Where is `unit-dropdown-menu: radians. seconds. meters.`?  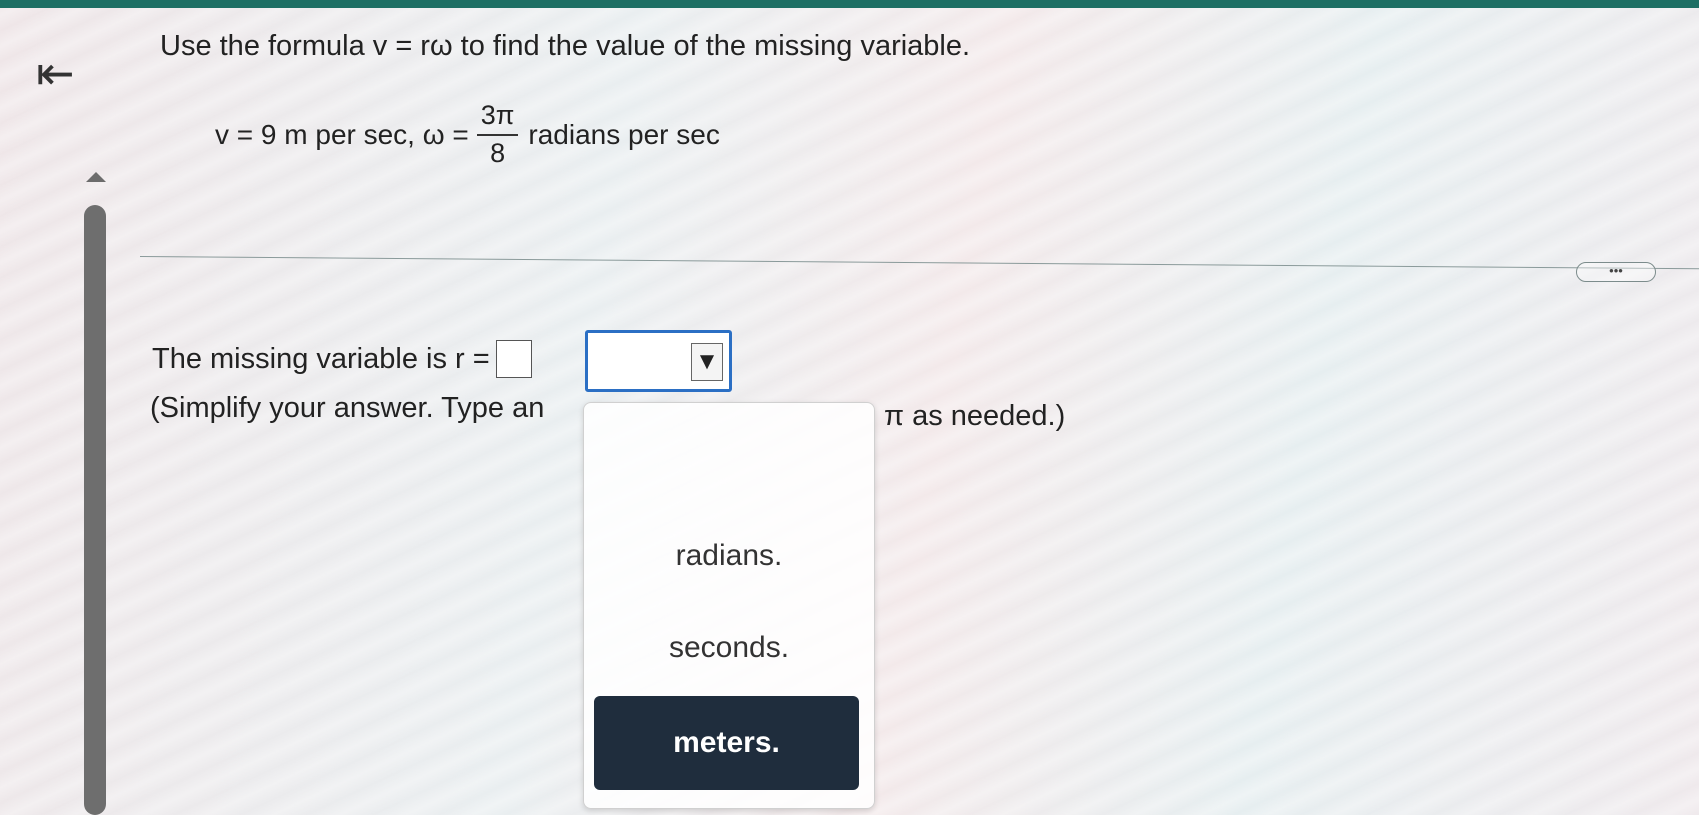
unit-dropdown-menu: radians. seconds. meters. is located at coordinates (729, 605).